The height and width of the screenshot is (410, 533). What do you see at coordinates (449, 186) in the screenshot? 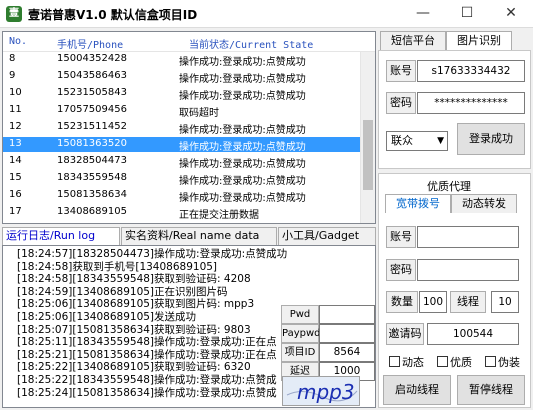
I see `proxy-group-title: 优质代理` at bounding box center [449, 186].